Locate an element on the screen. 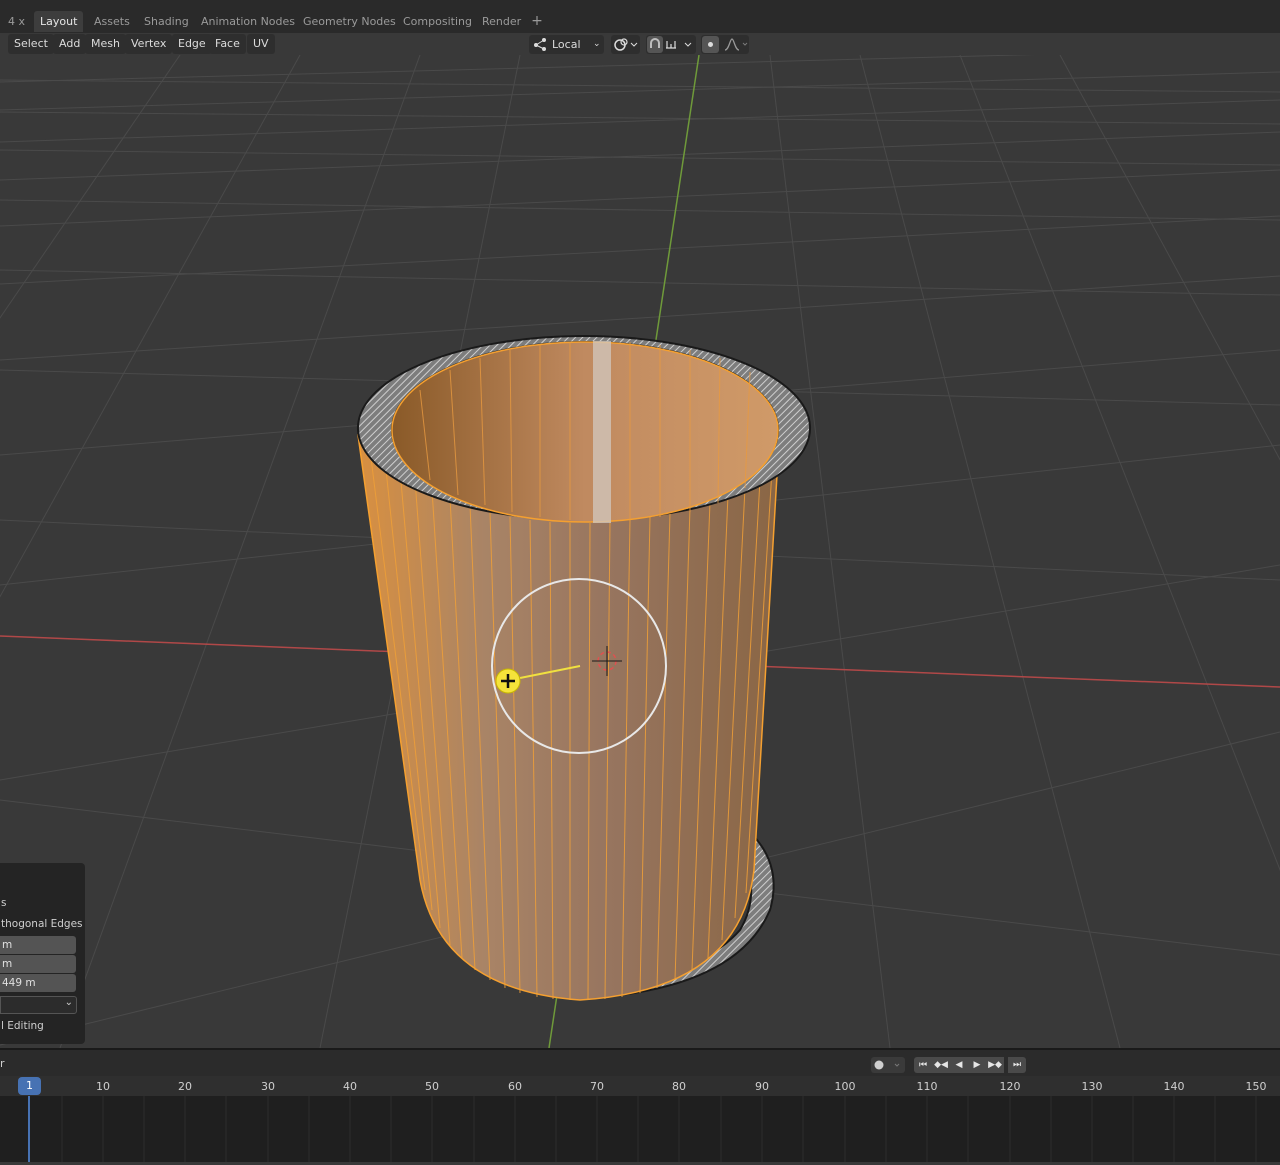  pivot-icon is located at coordinates (626, 44).